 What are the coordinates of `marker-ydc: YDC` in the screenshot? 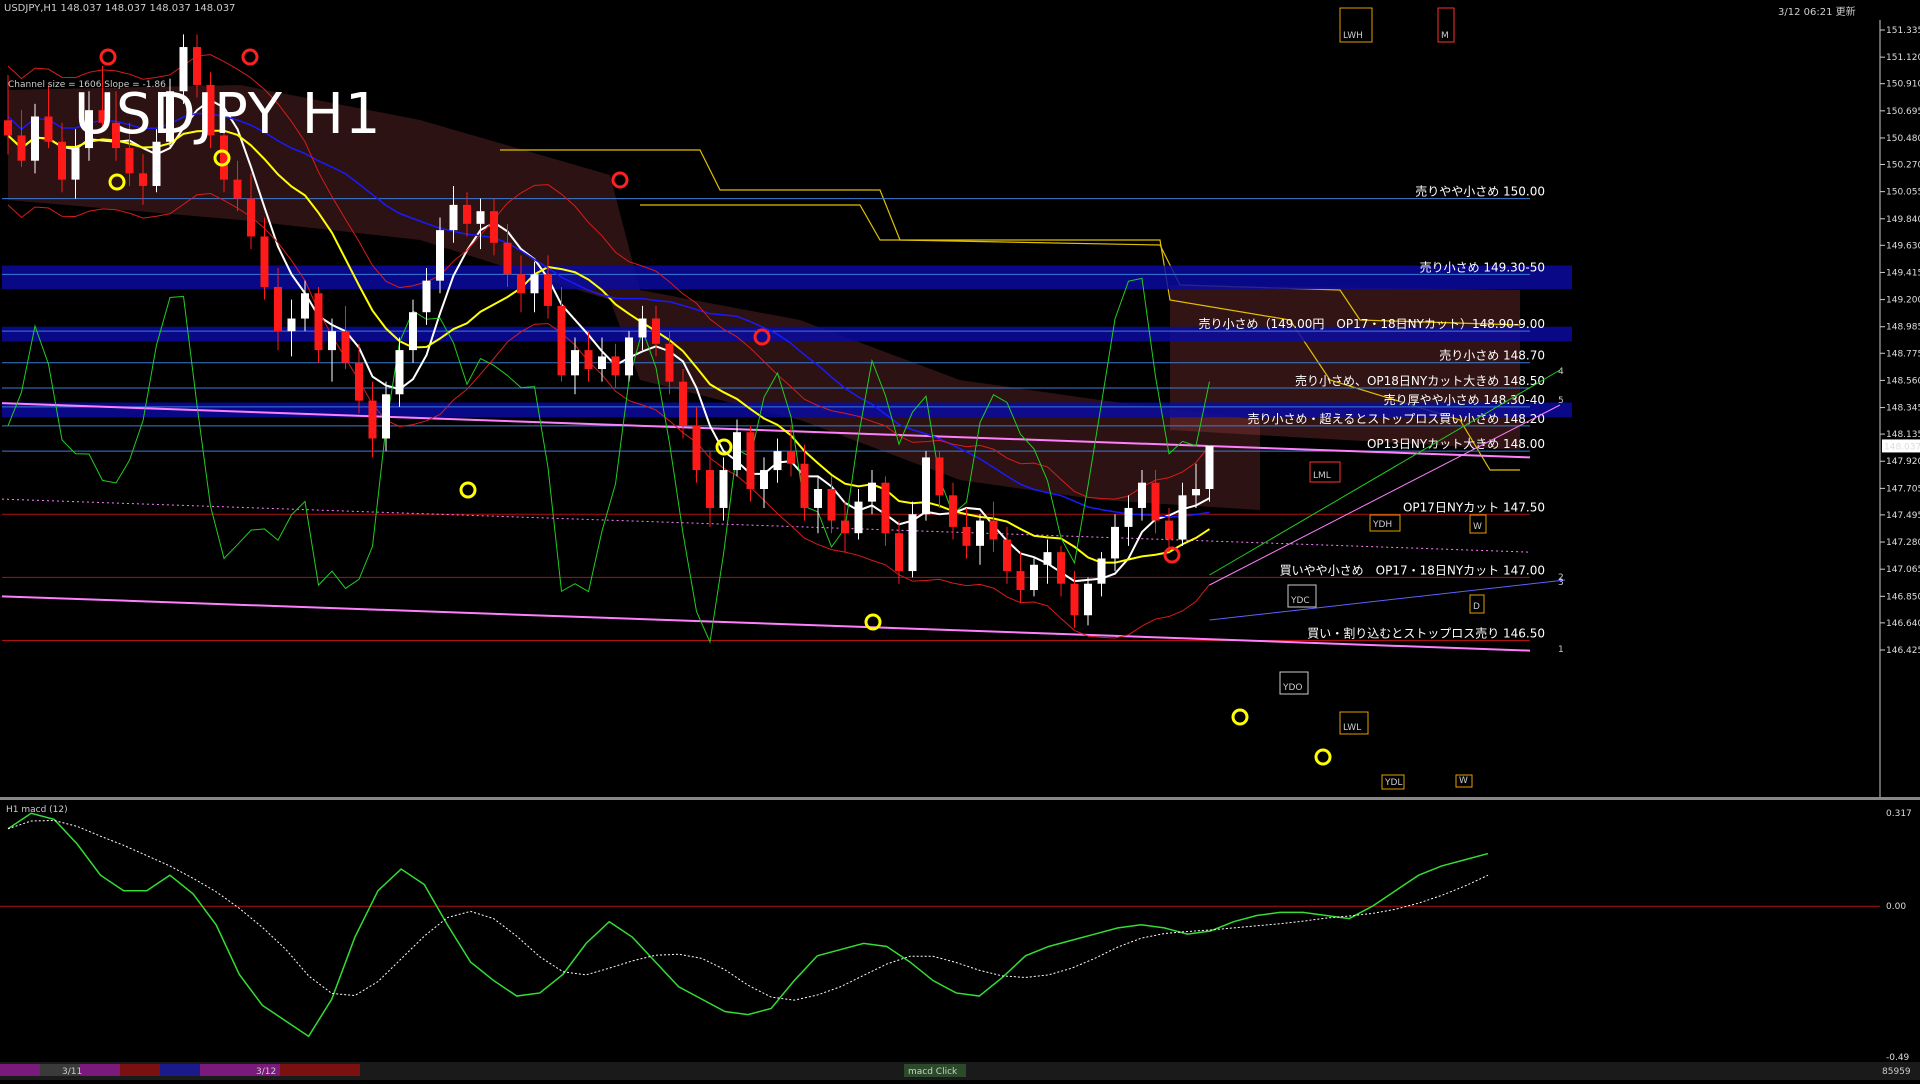 It's located at (1300, 601).